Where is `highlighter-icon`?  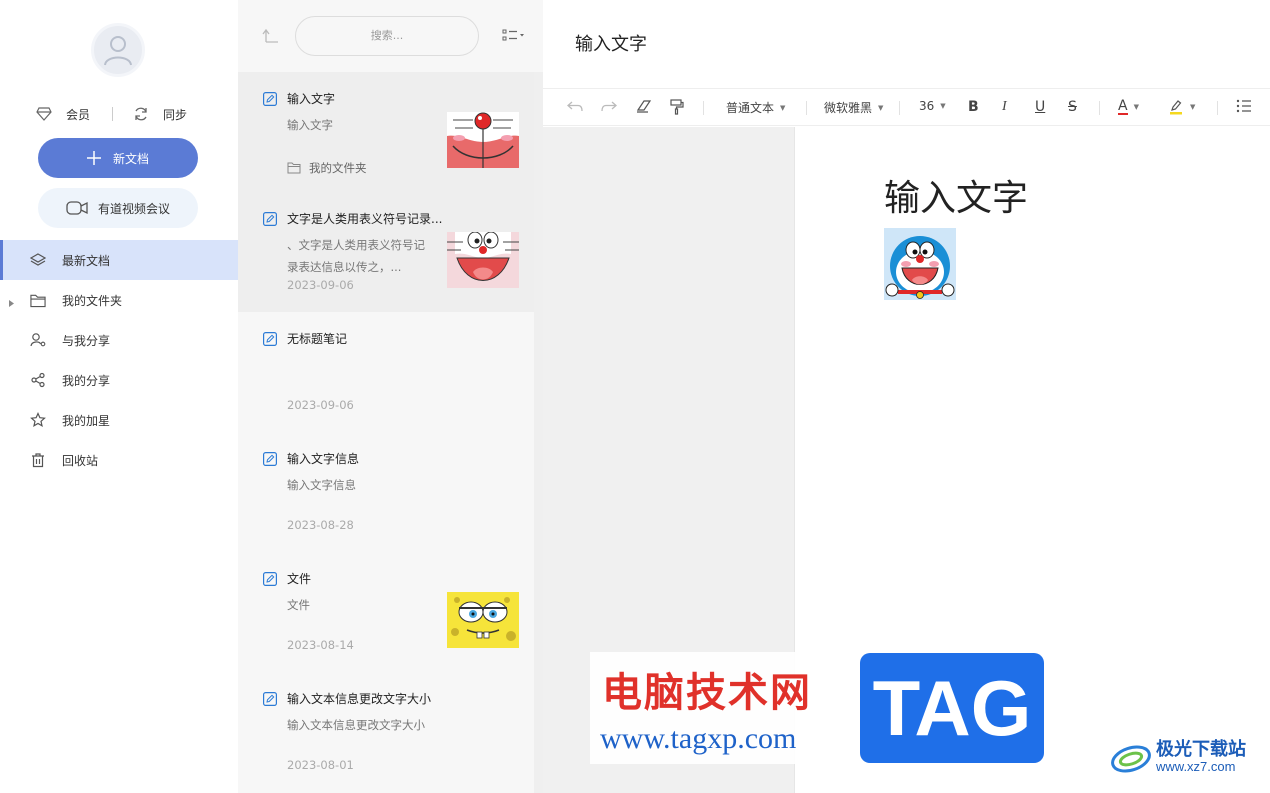 highlighter-icon is located at coordinates (1176, 107).